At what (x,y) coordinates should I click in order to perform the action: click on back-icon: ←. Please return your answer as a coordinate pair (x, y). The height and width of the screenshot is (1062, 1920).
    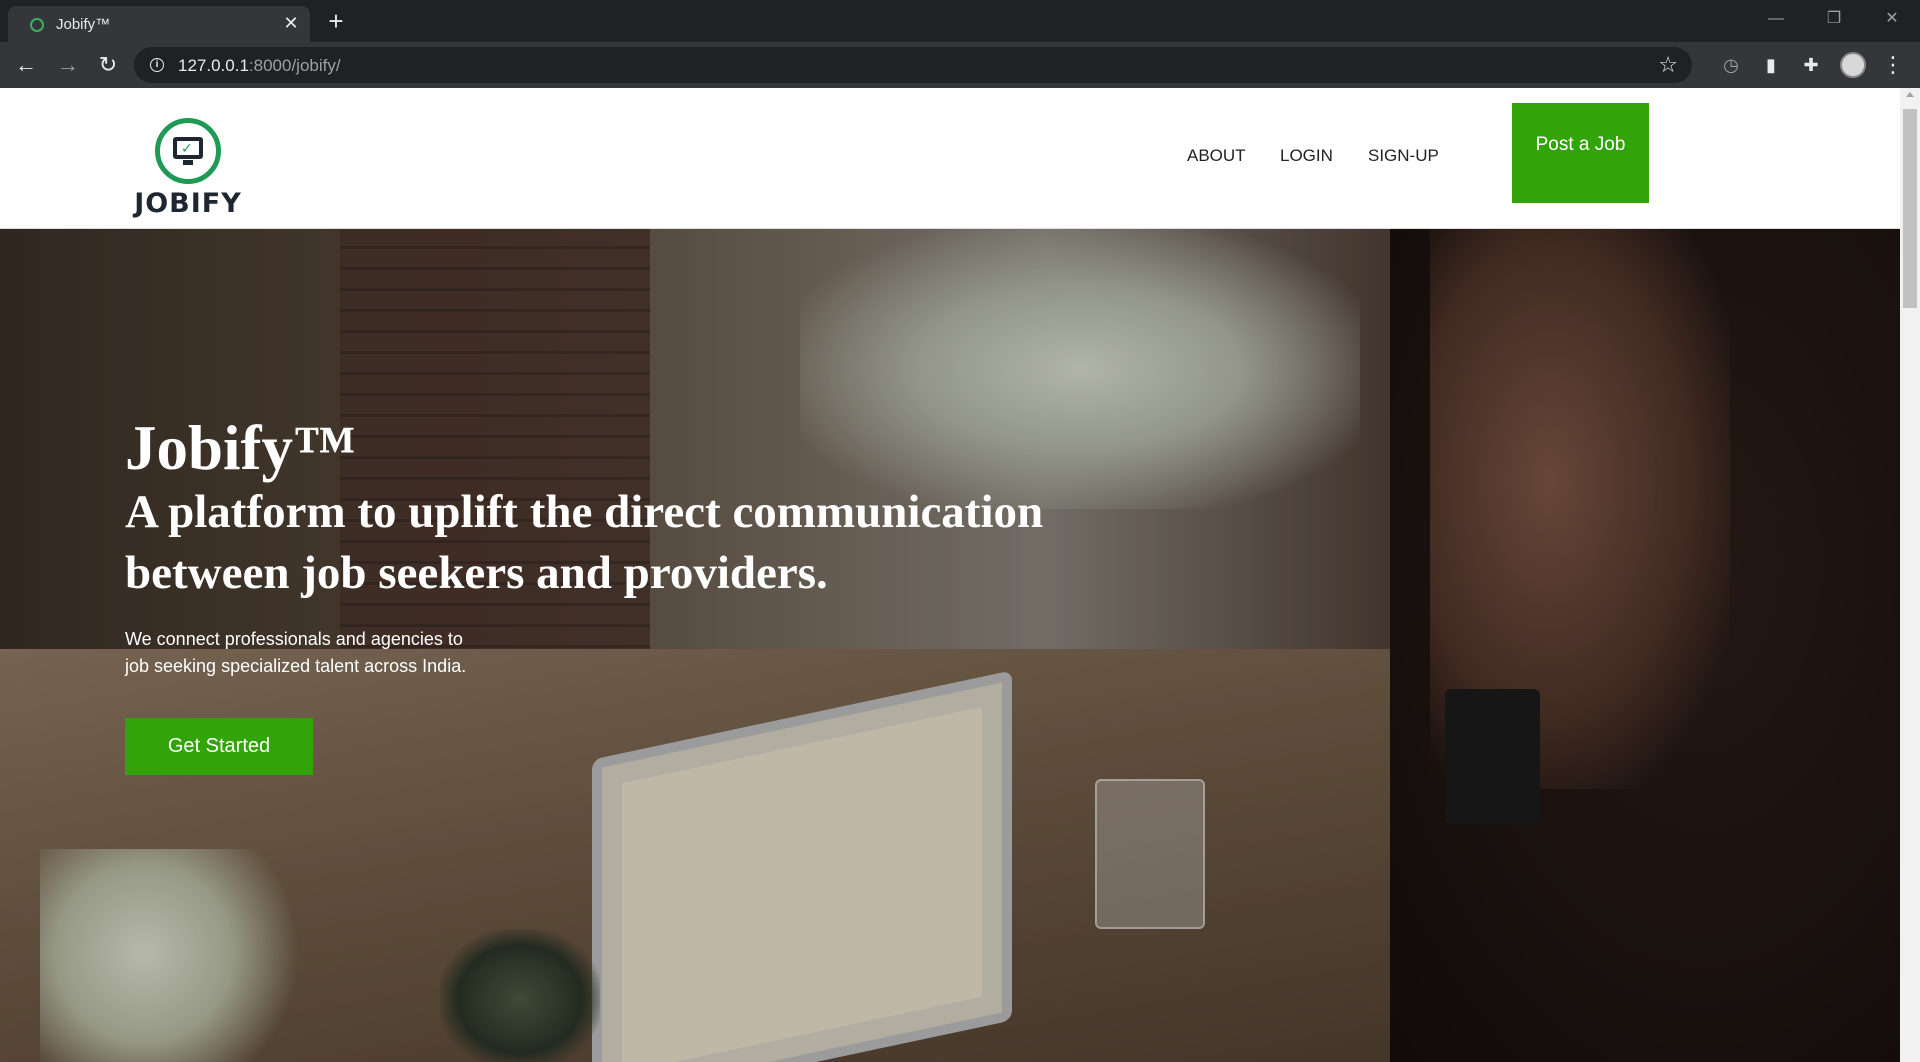
    Looking at the image, I should click on (26, 65).